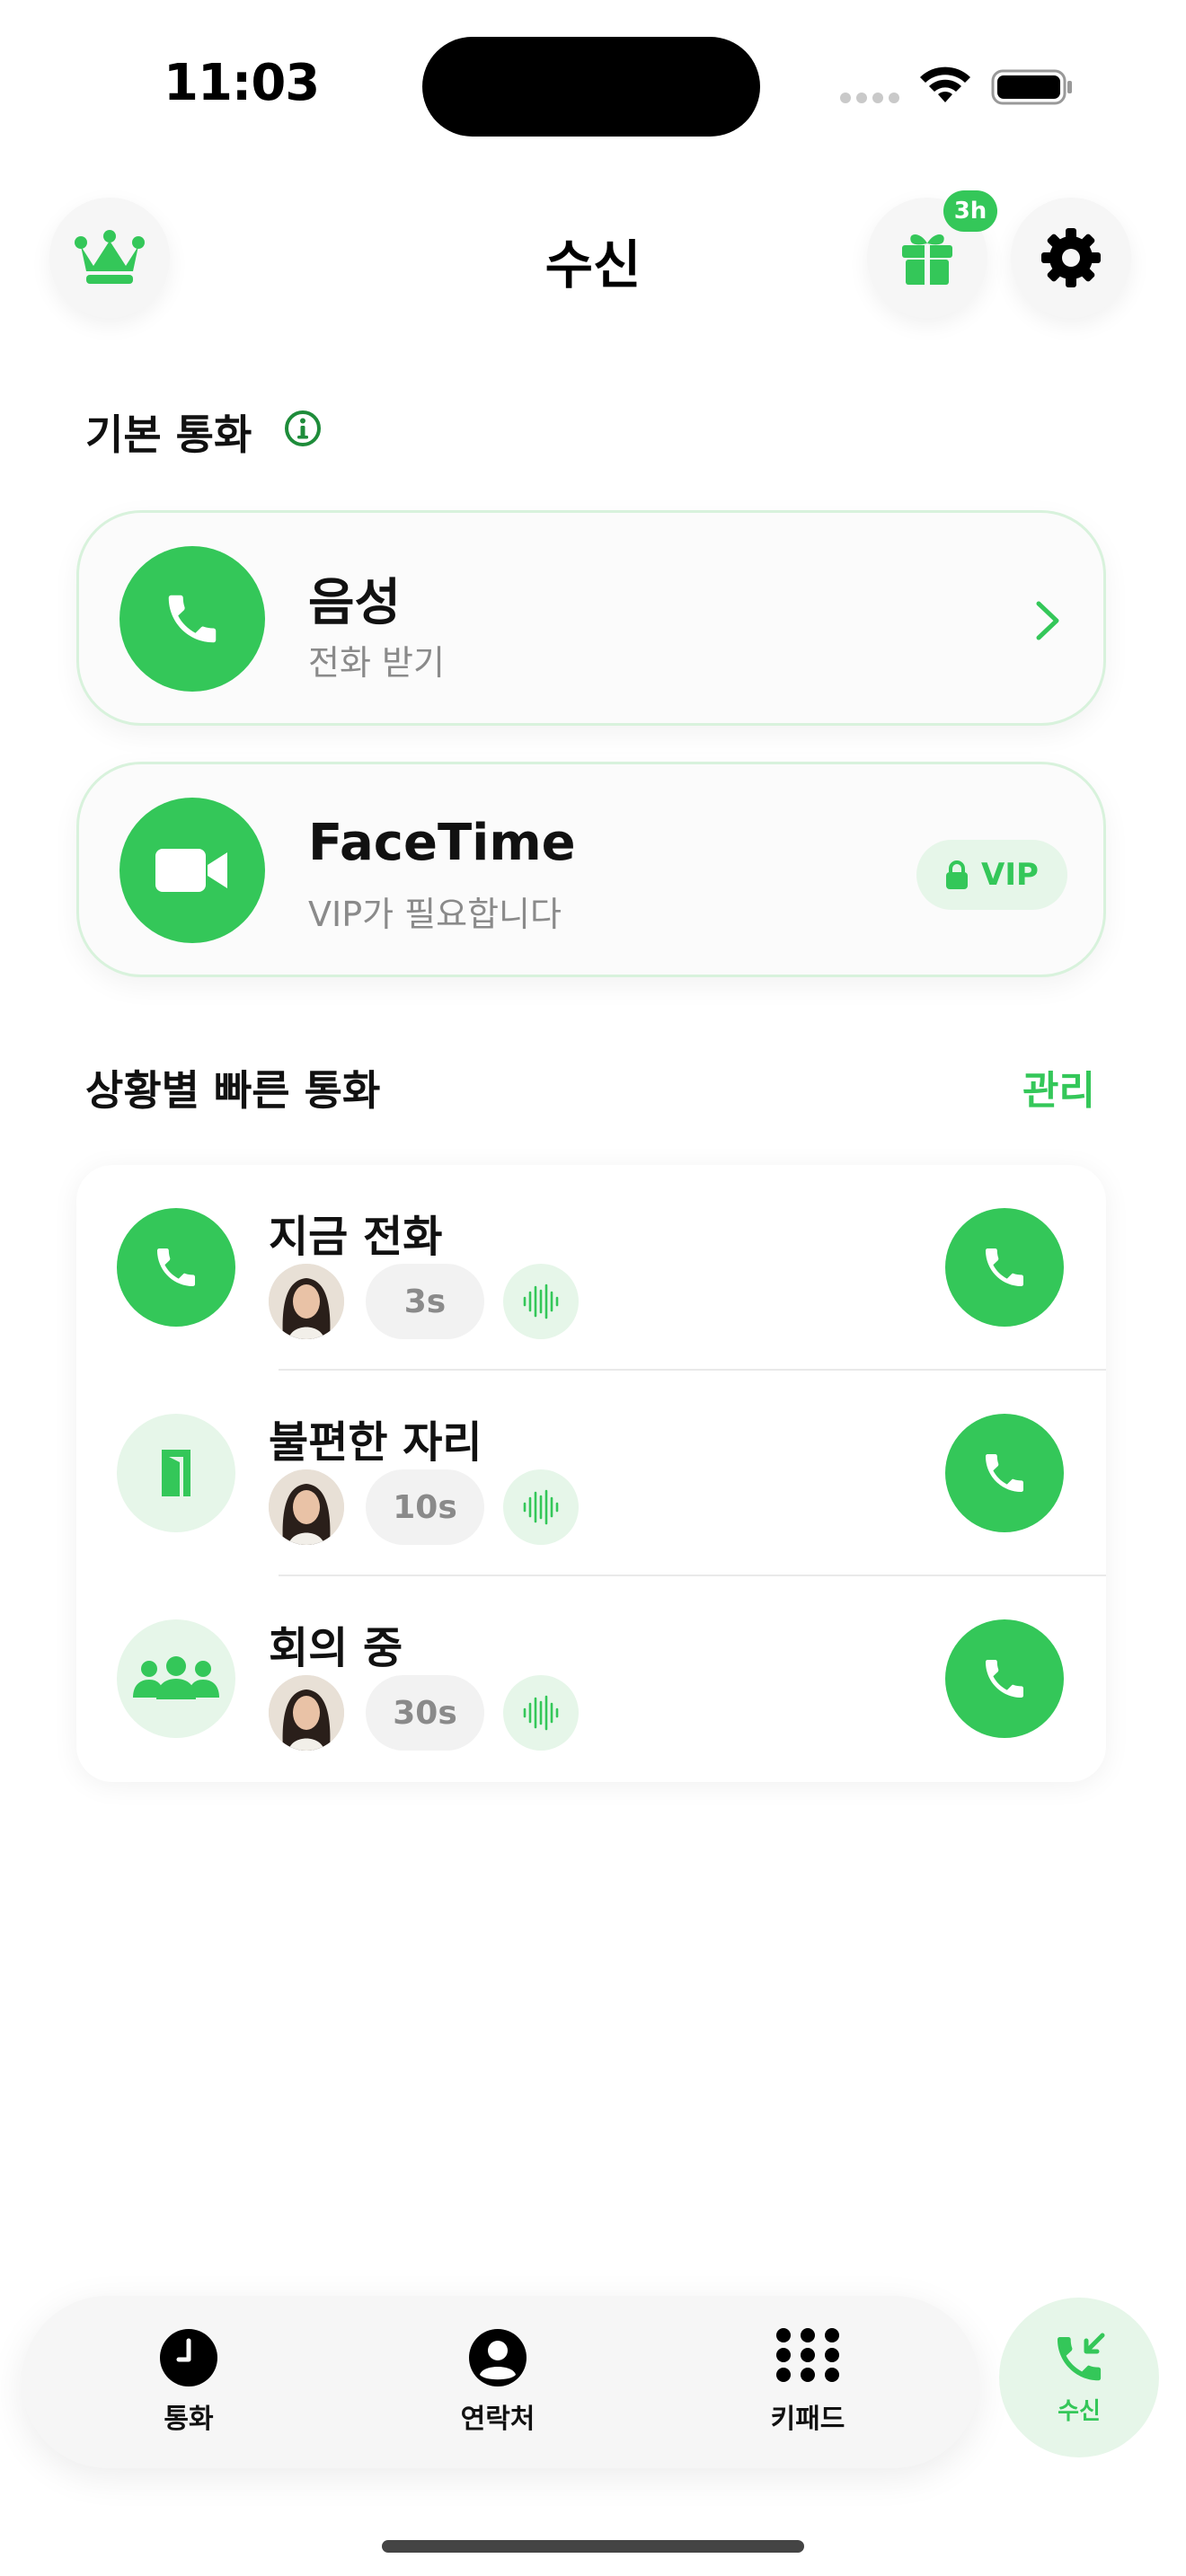 The height and width of the screenshot is (2576, 1186). I want to click on voice-call-title: 음성, so click(355, 603).